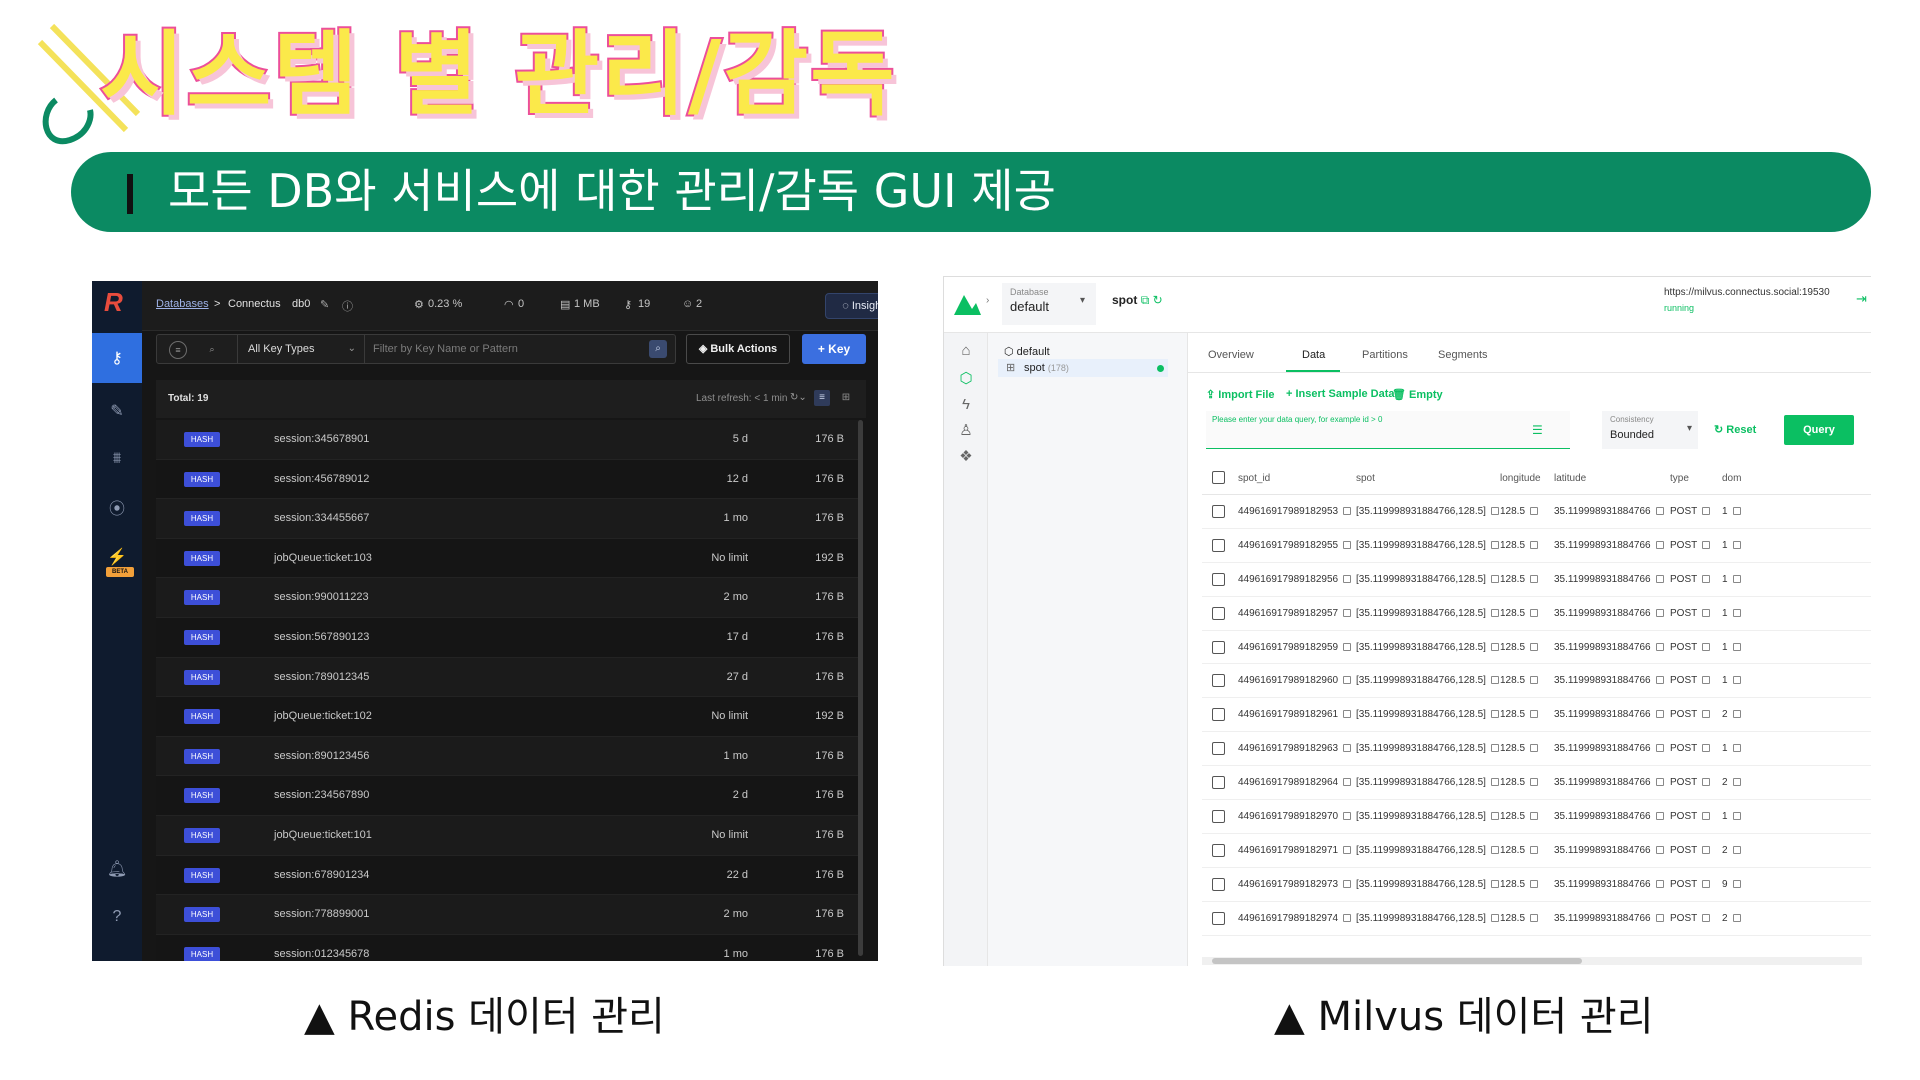 This screenshot has height=1080, width=1920. What do you see at coordinates (1861, 299) in the screenshot?
I see `logout-icon: ⇥` at bounding box center [1861, 299].